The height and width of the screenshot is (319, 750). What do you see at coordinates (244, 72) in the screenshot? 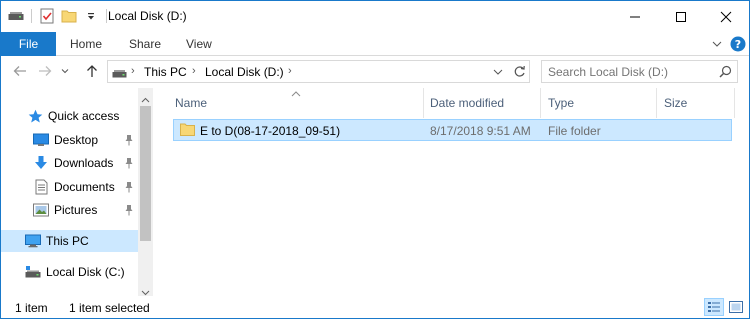
I see `breadcrumb-local-disk-d: Local Disk (D:)` at bounding box center [244, 72].